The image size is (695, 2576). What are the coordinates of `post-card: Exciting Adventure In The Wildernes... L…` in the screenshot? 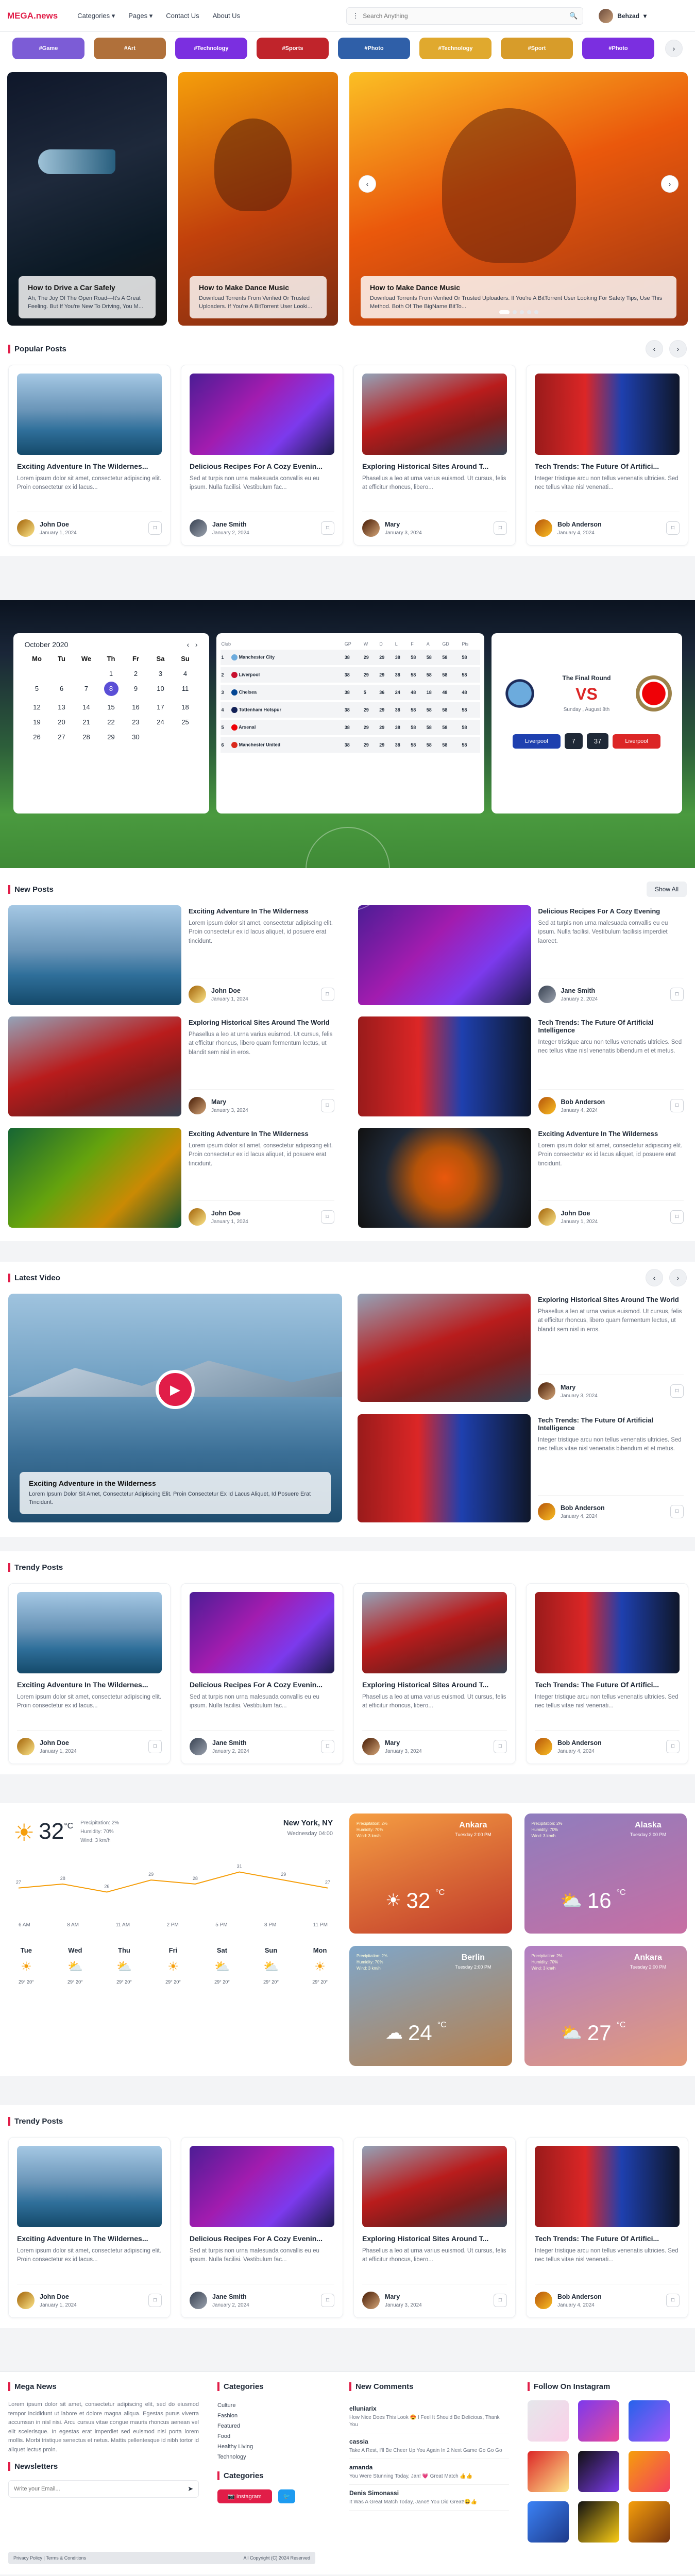 It's located at (89, 455).